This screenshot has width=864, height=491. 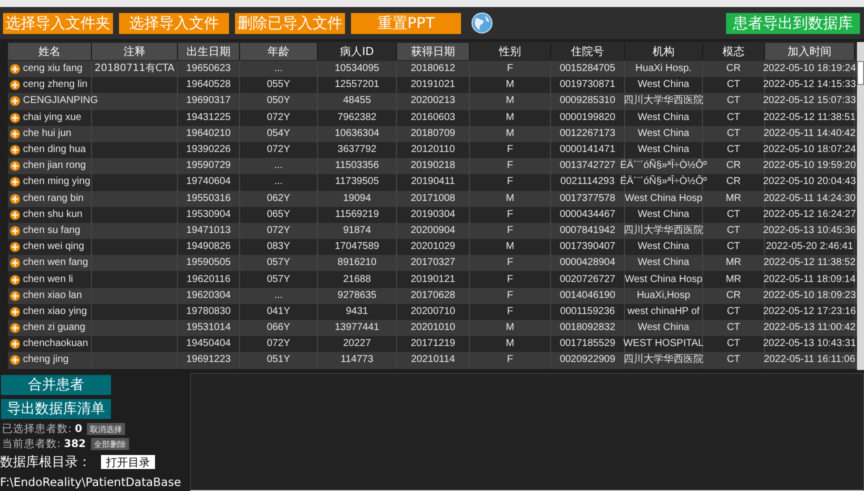 I want to click on table-cell: 057Y, so click(x=278, y=263).